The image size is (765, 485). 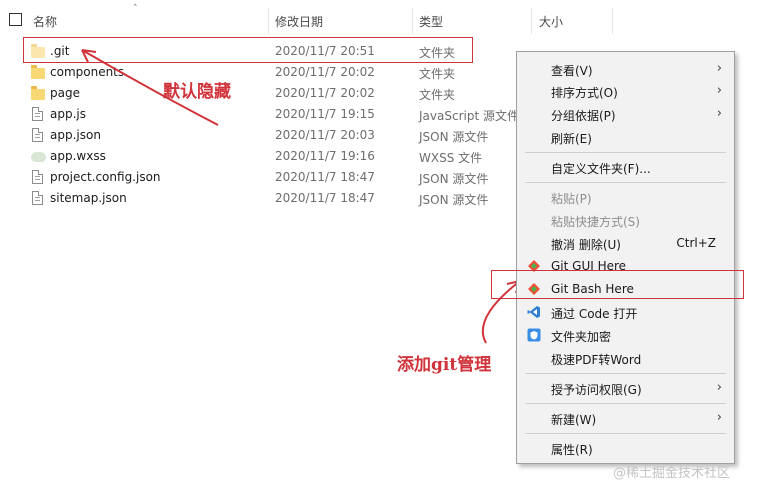 I want to click on menu-item-label: 撤消 删除(U), so click(x=586, y=245).